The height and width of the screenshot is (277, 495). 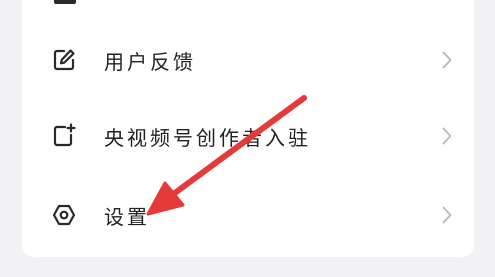 I want to click on menu-item-label: 设置, so click(x=127, y=216).